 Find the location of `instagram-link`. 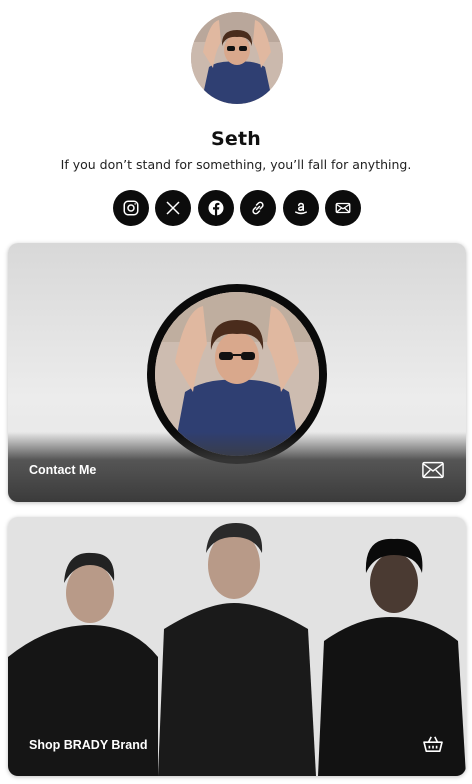

instagram-link is located at coordinates (131, 208).